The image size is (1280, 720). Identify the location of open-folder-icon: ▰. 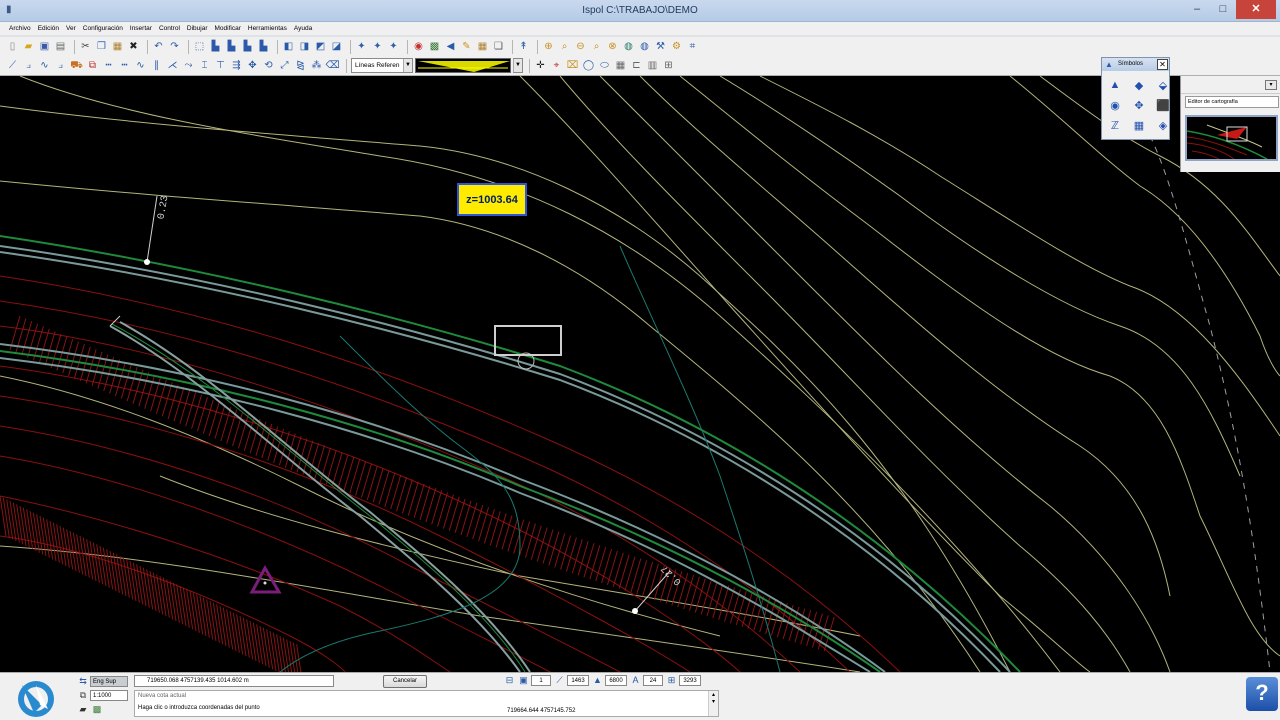
(28, 47).